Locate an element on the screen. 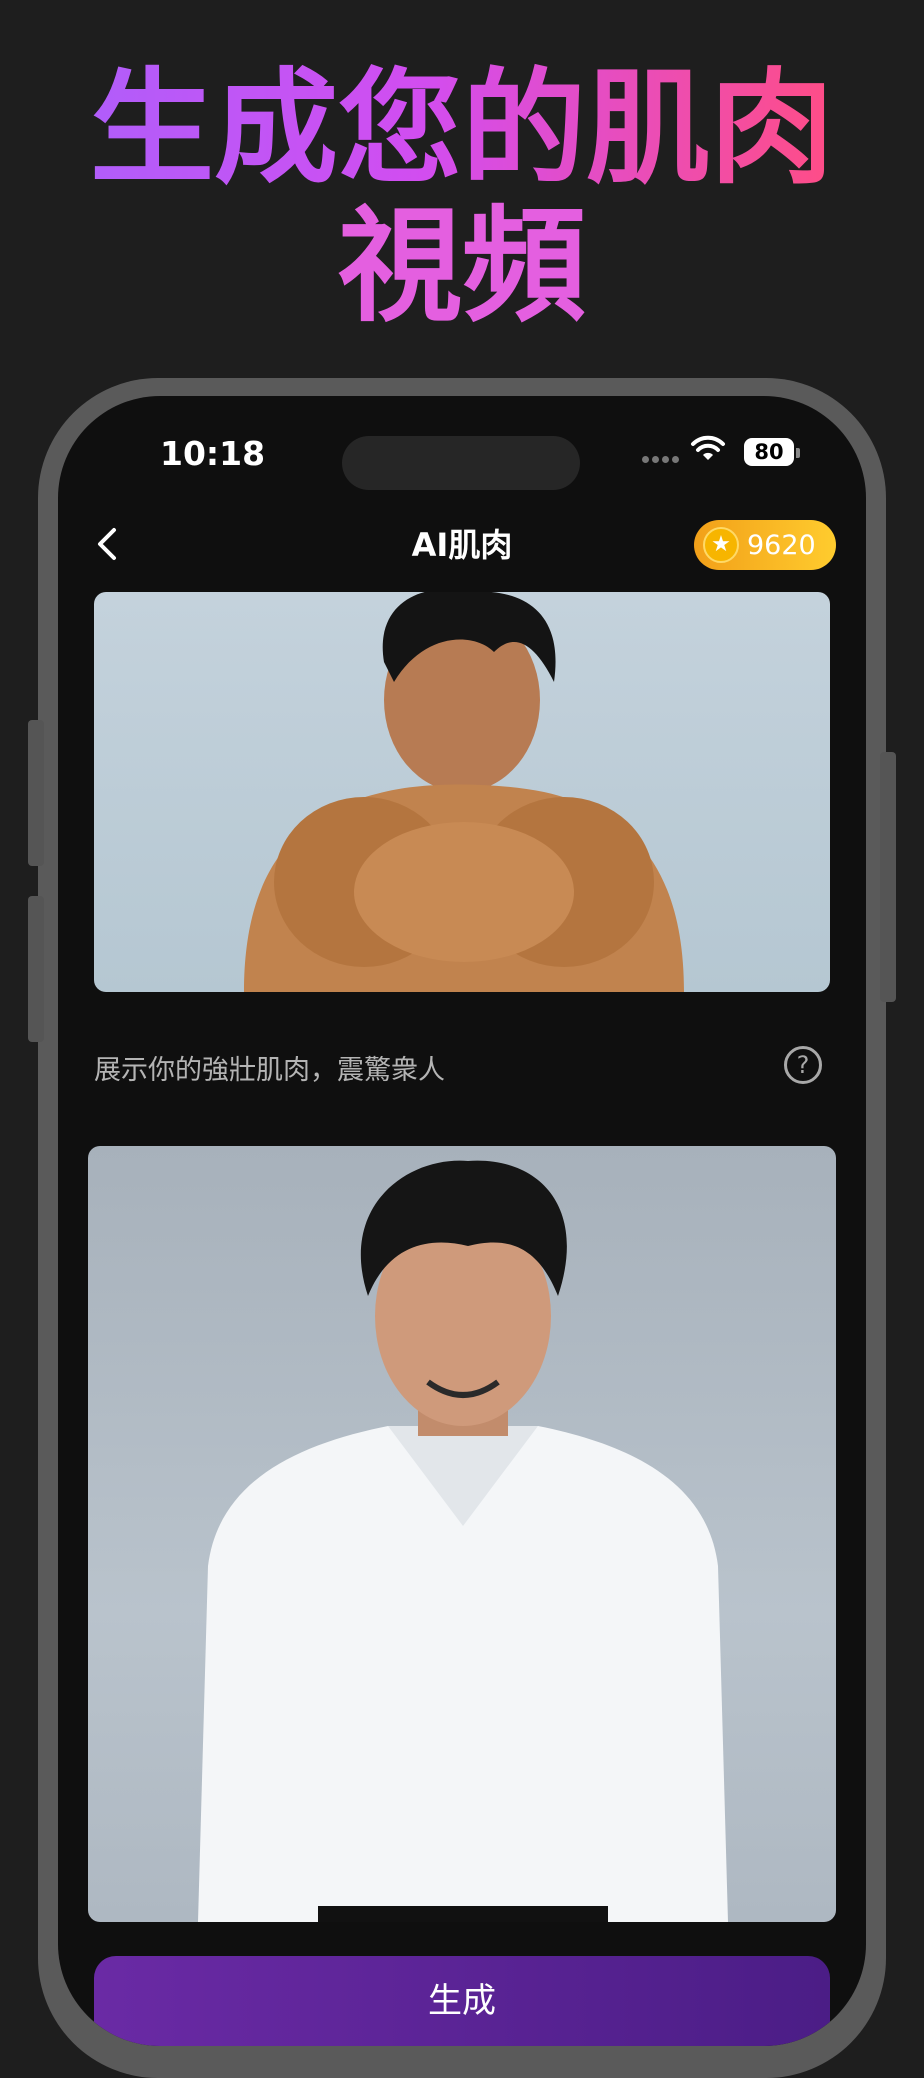 The width and height of the screenshot is (924, 2078). promo-headline: 生成您的肌肉 視頻 is located at coordinates (462, 198).